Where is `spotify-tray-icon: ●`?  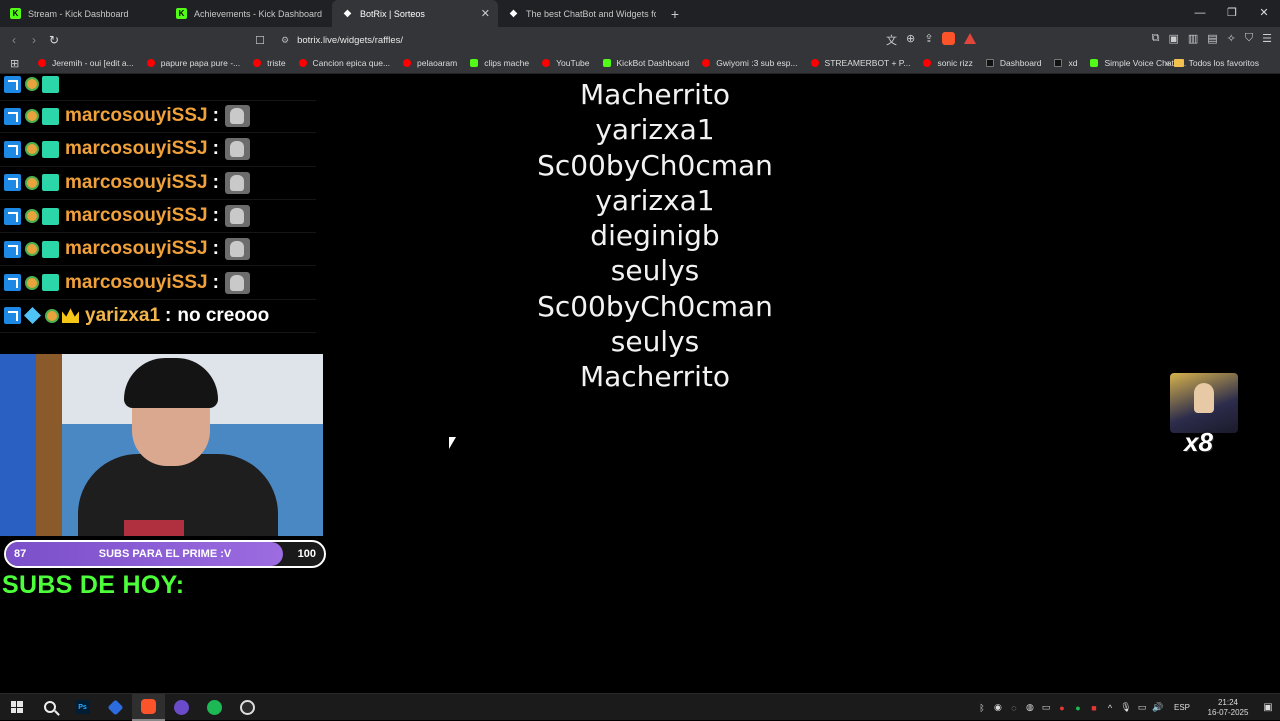 spotify-tray-icon: ● is located at coordinates (1078, 708).